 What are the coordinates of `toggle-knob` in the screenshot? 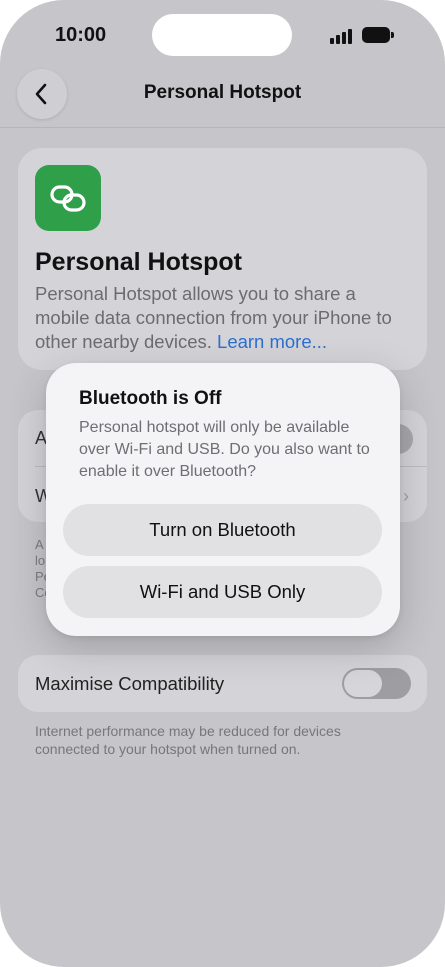 It's located at (363, 683).